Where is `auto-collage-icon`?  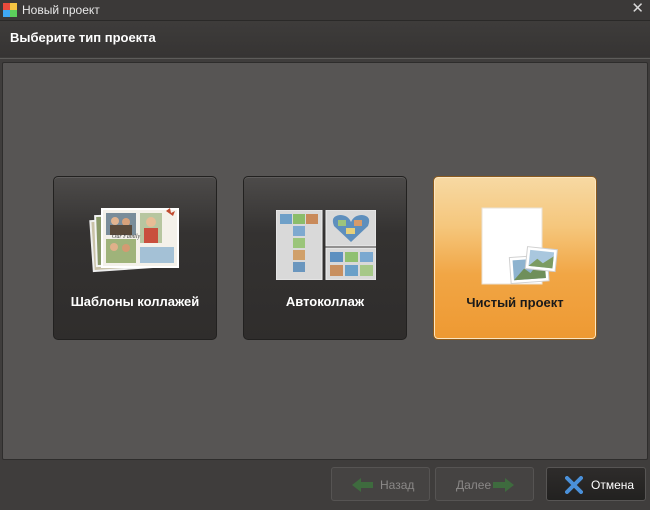
auto-collage-icon is located at coordinates (326, 245).